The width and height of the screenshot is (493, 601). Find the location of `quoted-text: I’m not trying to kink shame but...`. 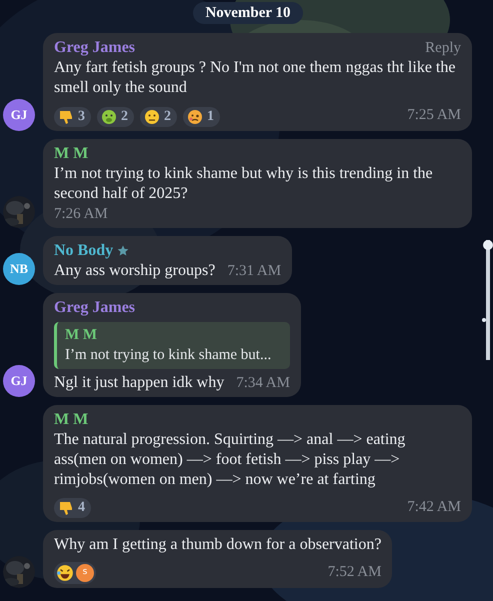

quoted-text: I’m not trying to kink shame but... is located at coordinates (168, 355).